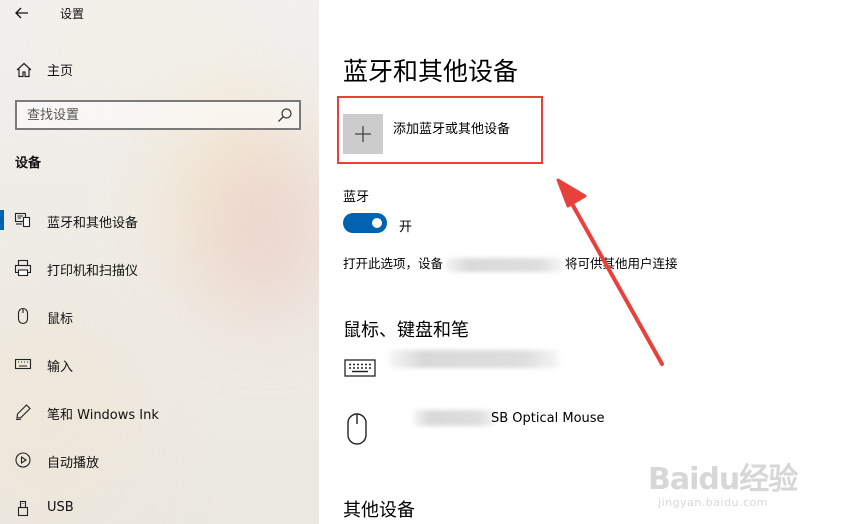 This screenshot has width=852, height=524. What do you see at coordinates (24, 70) in the screenshot?
I see `home-icon` at bounding box center [24, 70].